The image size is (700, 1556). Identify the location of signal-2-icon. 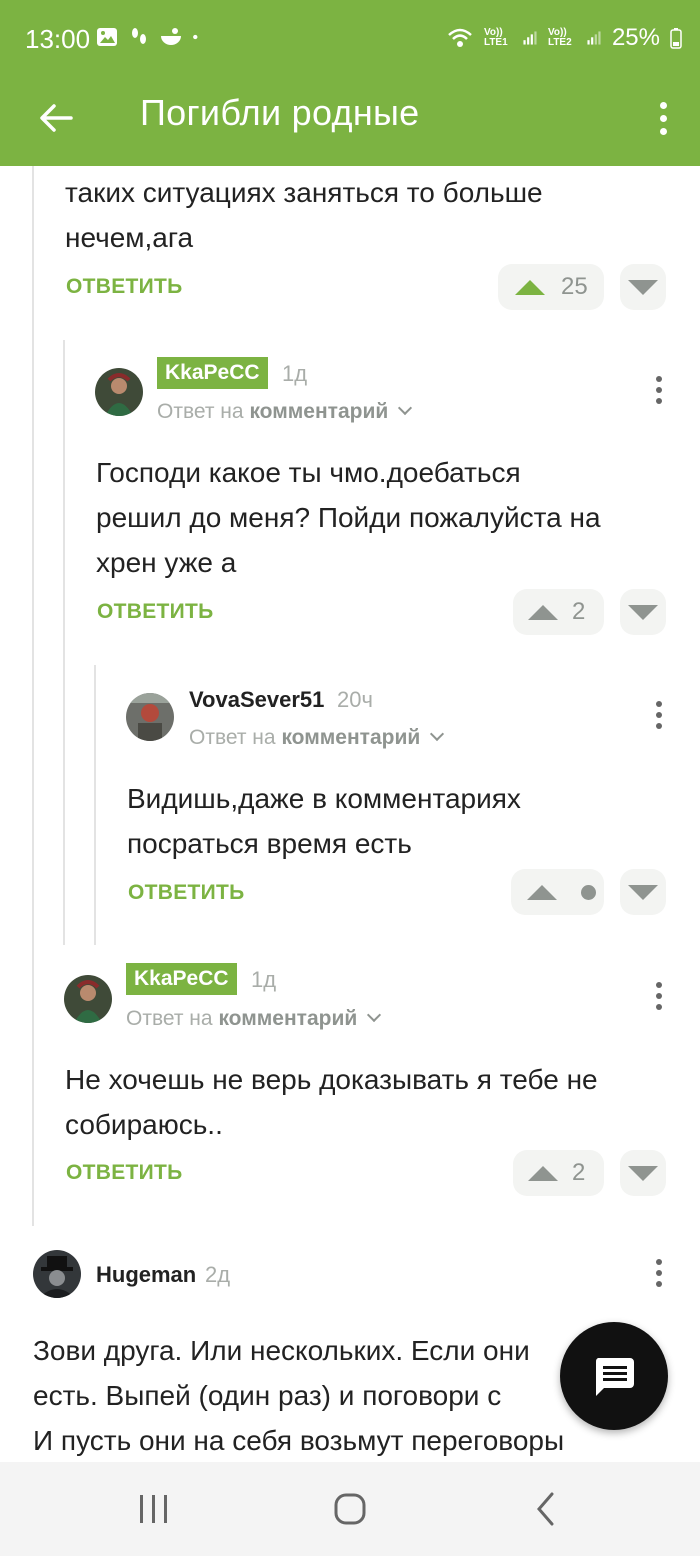
(594, 38).